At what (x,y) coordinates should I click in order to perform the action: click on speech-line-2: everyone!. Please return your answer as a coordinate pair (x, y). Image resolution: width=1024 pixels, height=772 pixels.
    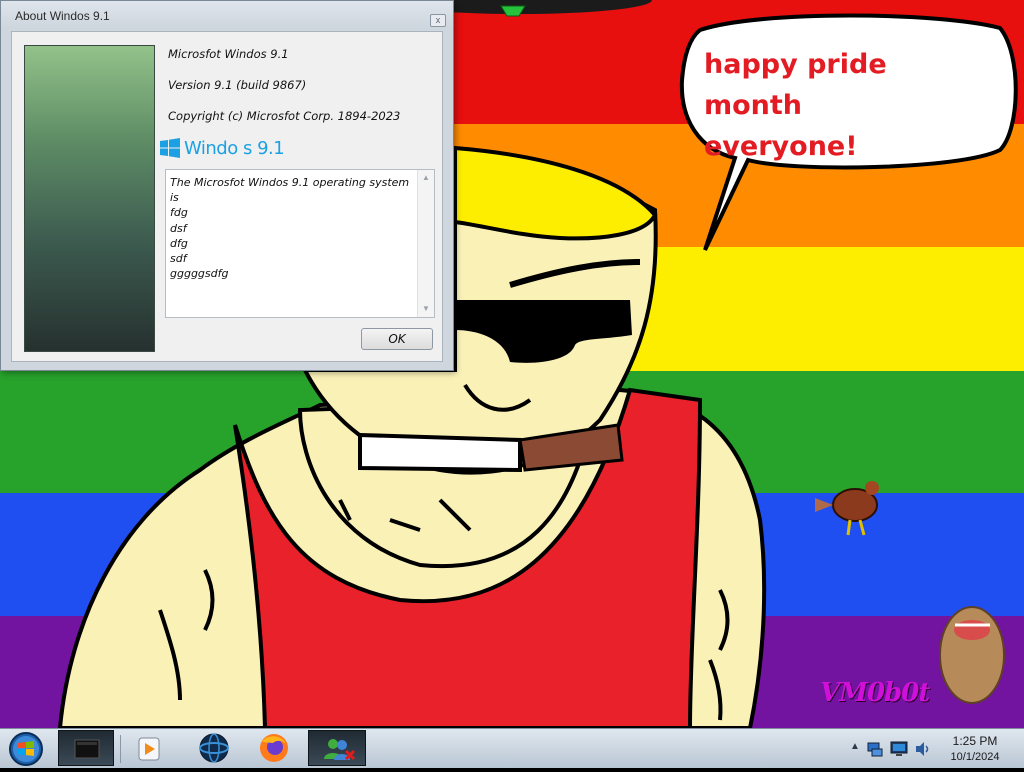
    Looking at the image, I should click on (781, 146).